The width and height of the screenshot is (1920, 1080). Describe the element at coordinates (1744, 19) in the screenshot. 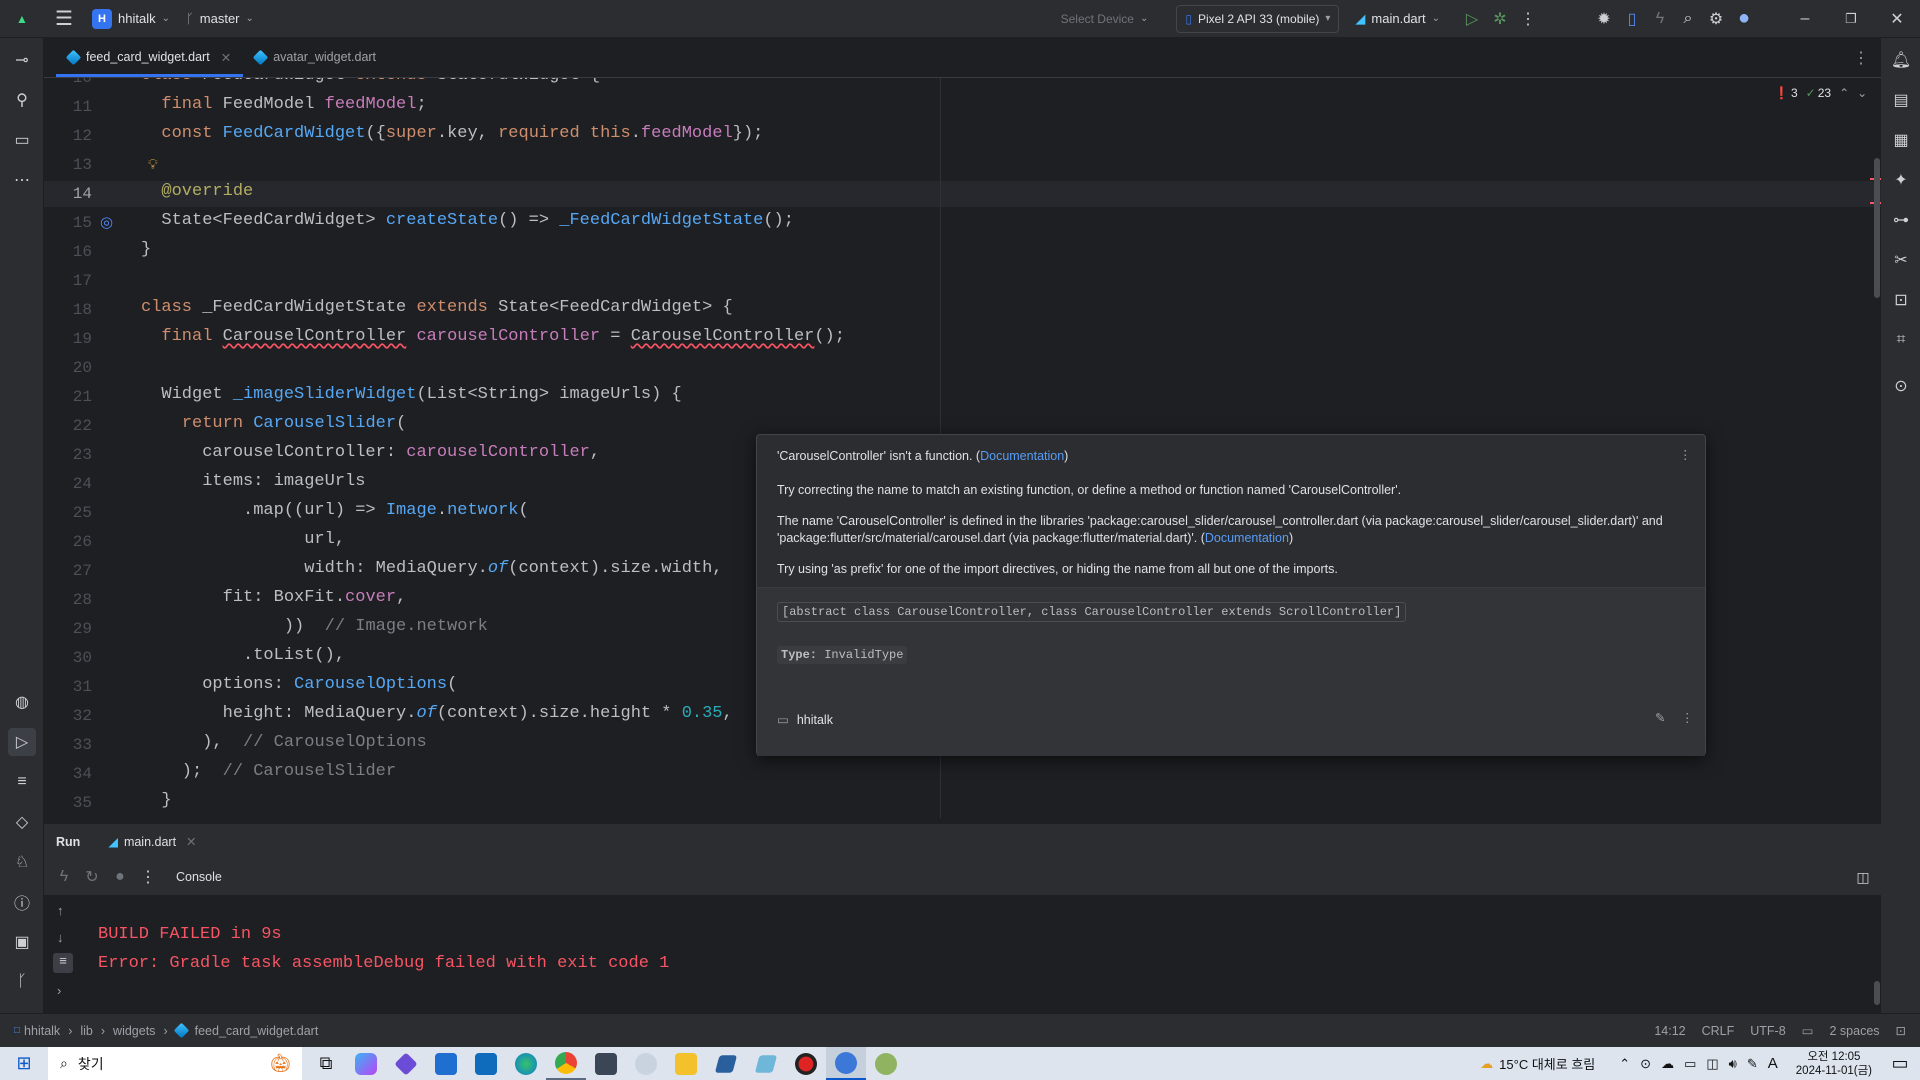

I see `account-icon: ●` at that location.